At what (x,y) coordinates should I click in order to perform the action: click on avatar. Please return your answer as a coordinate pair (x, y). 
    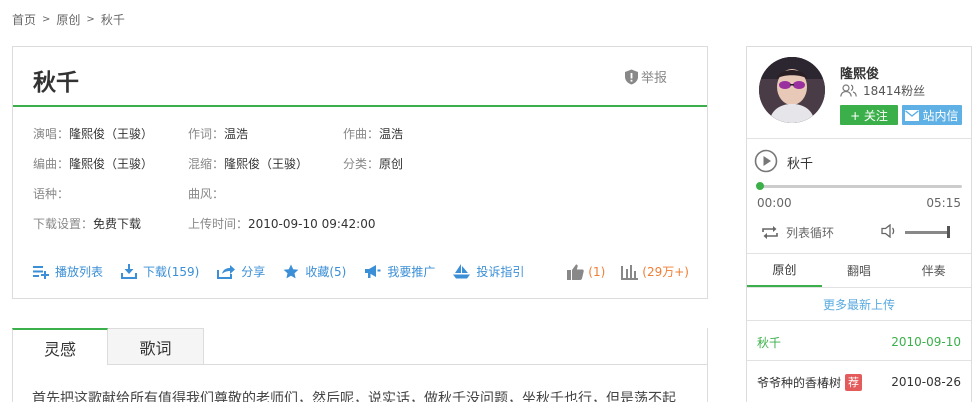
    Looking at the image, I should click on (792, 90).